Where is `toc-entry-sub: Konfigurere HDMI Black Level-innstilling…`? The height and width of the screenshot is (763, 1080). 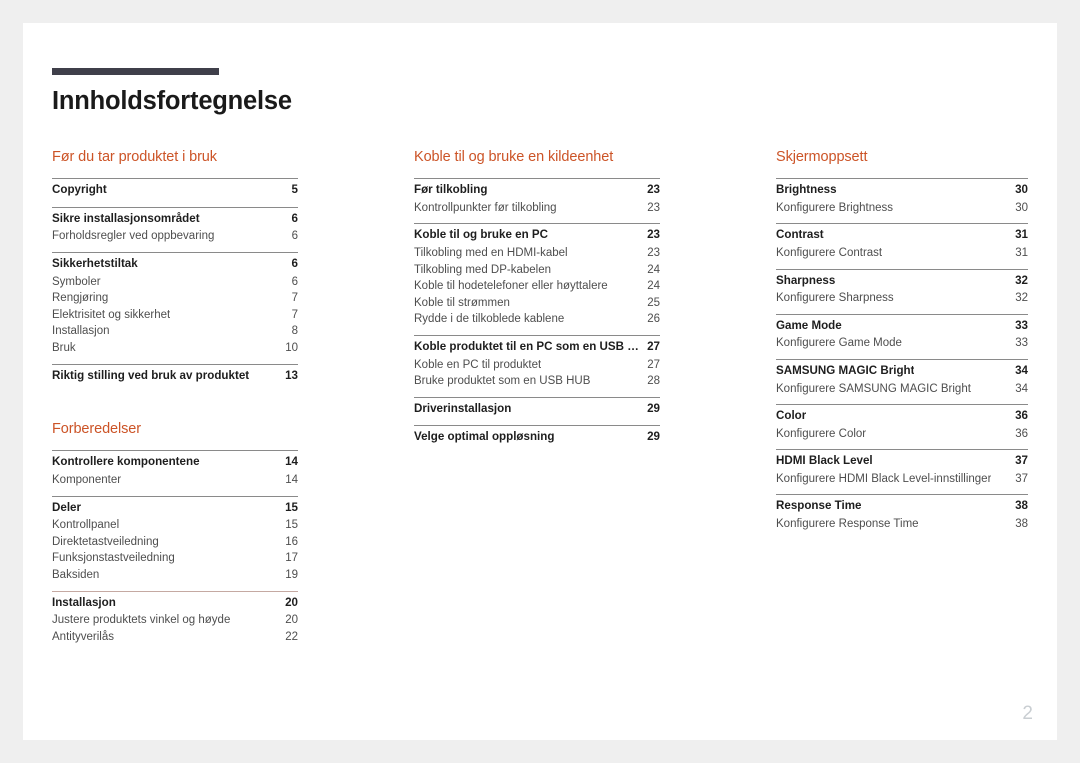
toc-entry-sub: Konfigurere HDMI Black Level-innstilling… is located at coordinates (902, 479).